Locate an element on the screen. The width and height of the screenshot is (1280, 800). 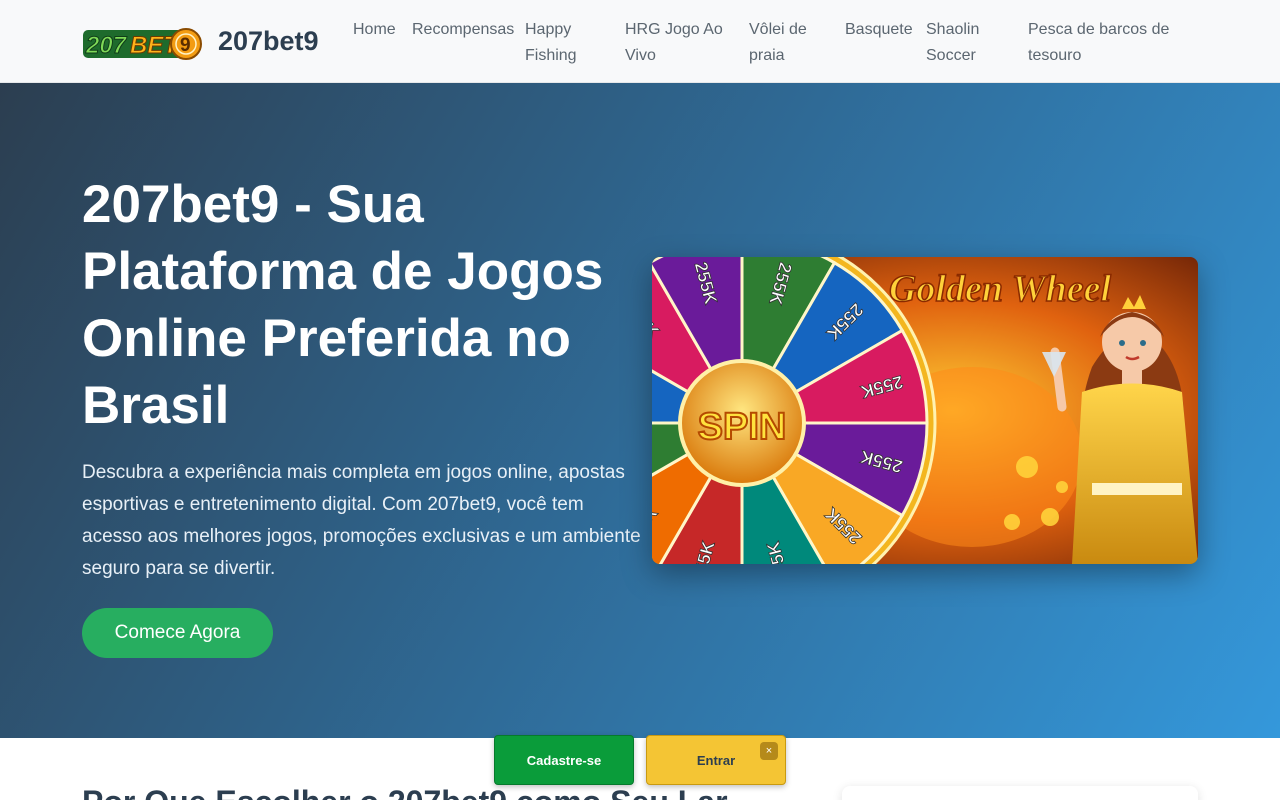
nav-hrg-jogo-ao-vivo: HRG Jogo Ao Vivo is located at coordinates (681, 43).